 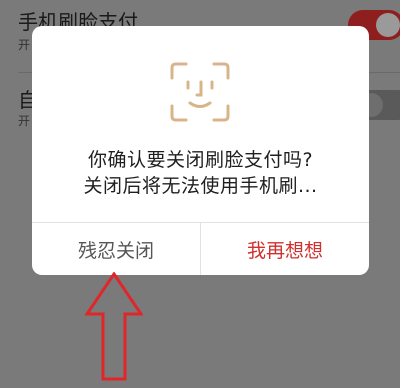 What do you see at coordinates (114, 326) in the screenshot?
I see `red-arrow-up-icon` at bounding box center [114, 326].